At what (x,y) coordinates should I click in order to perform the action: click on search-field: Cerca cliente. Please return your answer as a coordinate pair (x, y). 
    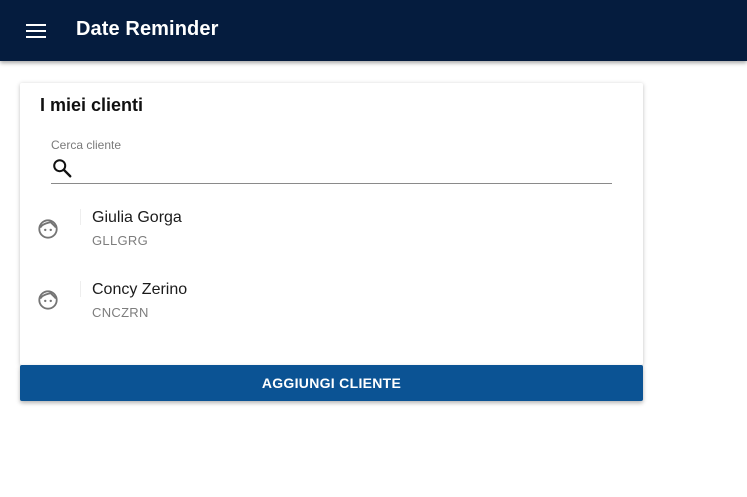
    Looking at the image, I should click on (332, 161).